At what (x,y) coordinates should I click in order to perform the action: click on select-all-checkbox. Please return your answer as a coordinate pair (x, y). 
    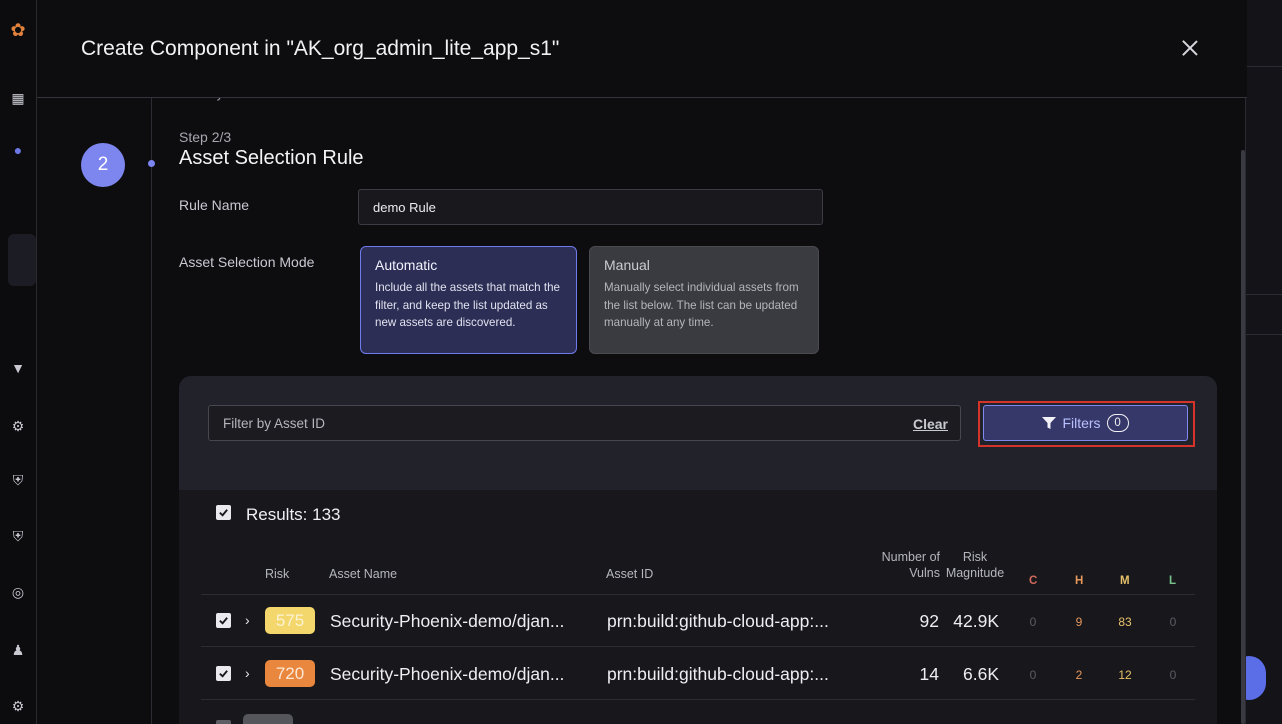
    Looking at the image, I should click on (223, 512).